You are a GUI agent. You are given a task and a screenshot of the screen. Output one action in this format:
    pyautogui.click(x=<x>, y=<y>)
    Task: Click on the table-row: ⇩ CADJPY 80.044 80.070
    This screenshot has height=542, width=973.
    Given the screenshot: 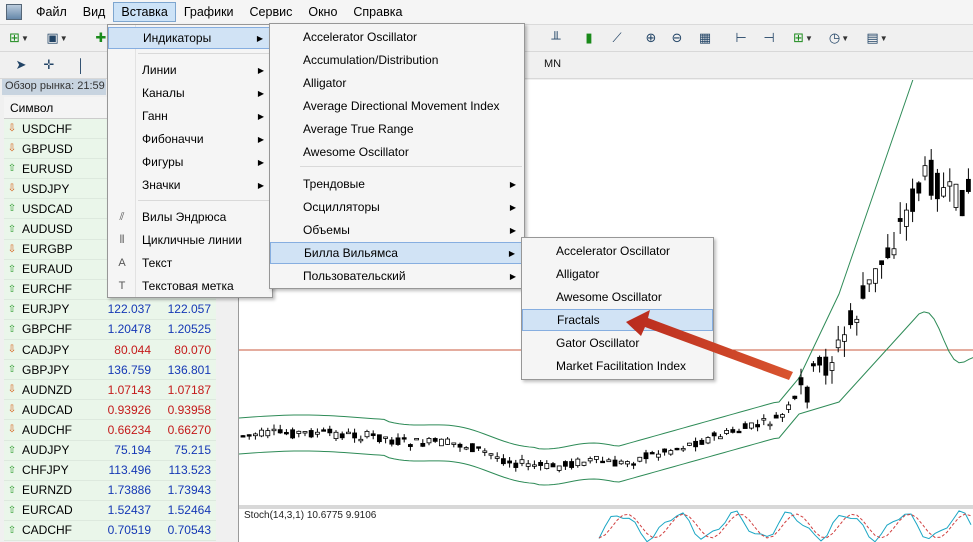 What is the action you would take?
    pyautogui.click(x=110, y=350)
    